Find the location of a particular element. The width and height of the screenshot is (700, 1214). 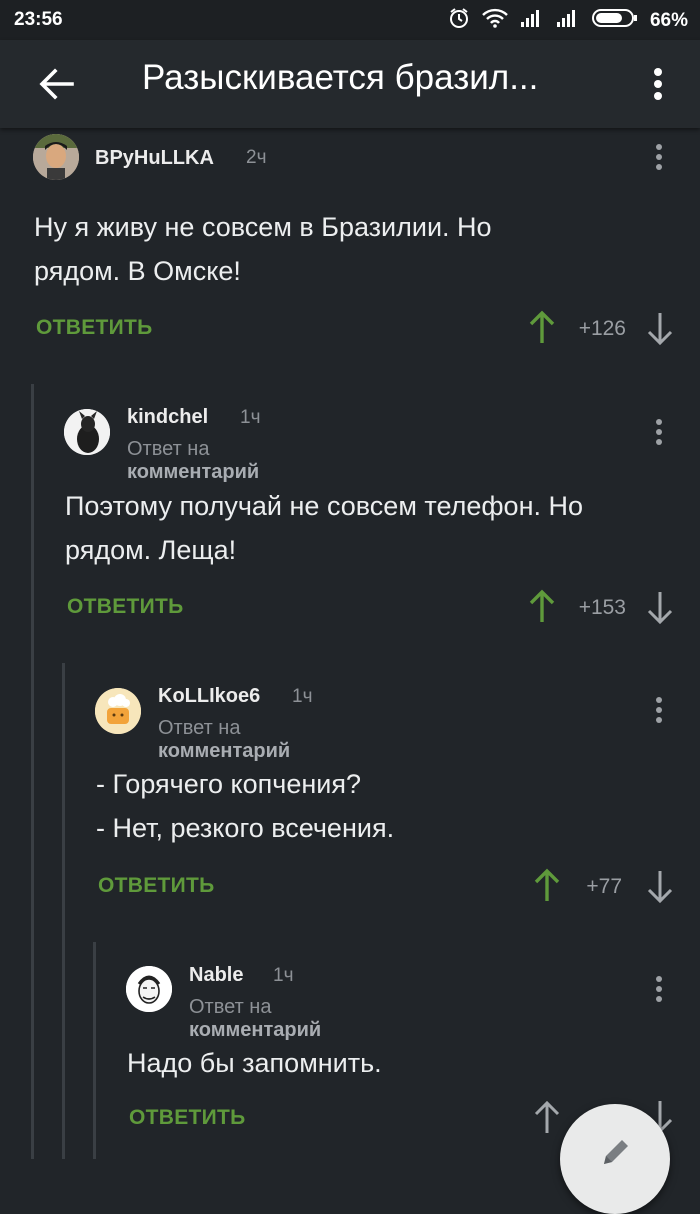

pencil-icon is located at coordinates (616, 1152).